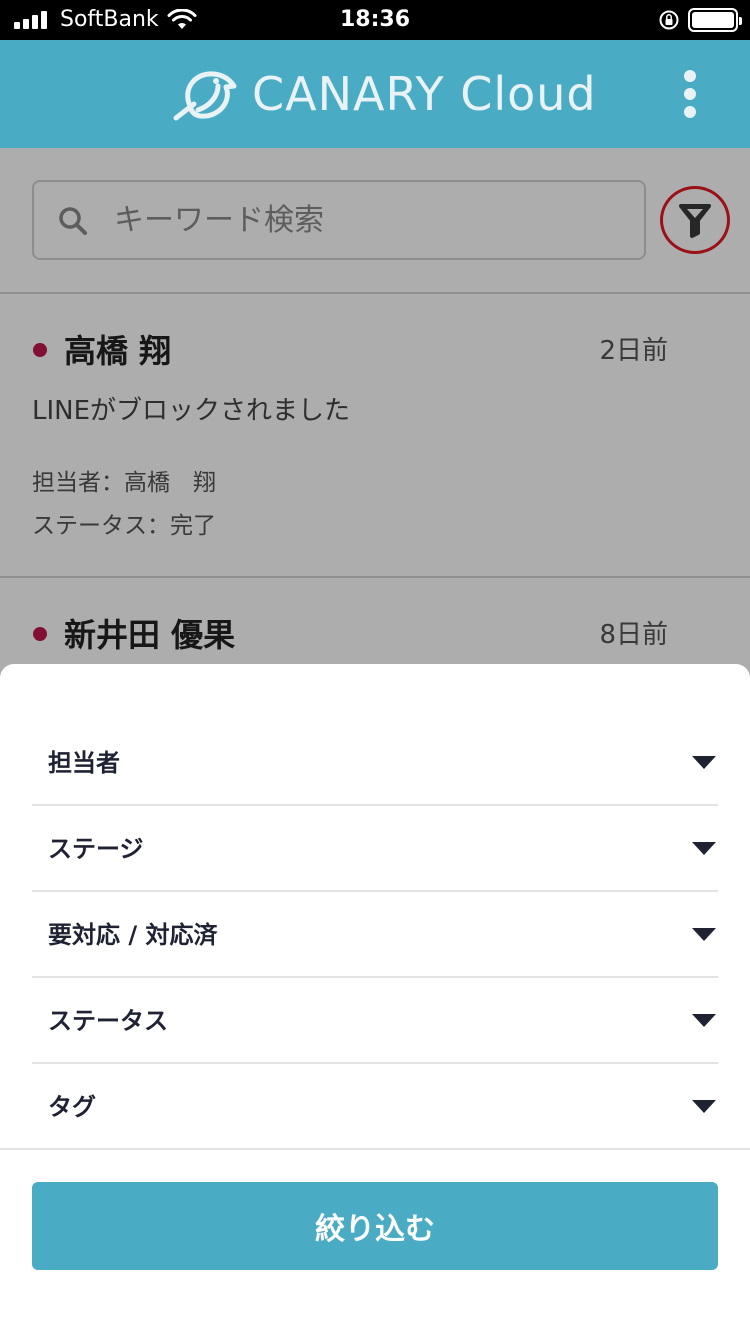 The width and height of the screenshot is (750, 1334). I want to click on apply-filter-button: 絞り込む, so click(375, 1226).